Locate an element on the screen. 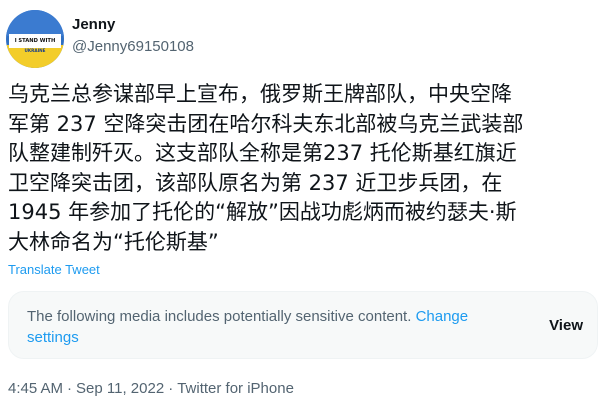 The image size is (600, 404). author-name: Jenny is located at coordinates (93, 24).